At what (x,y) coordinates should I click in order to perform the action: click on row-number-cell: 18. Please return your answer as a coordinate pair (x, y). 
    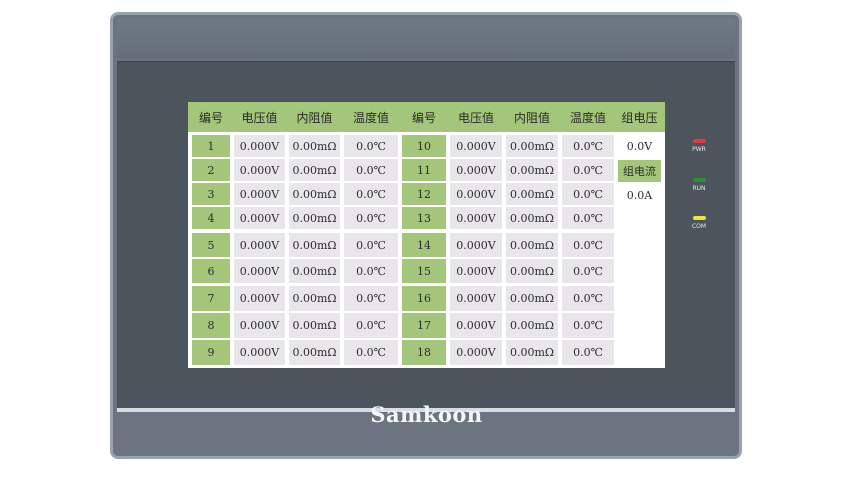
    Looking at the image, I should click on (424, 352).